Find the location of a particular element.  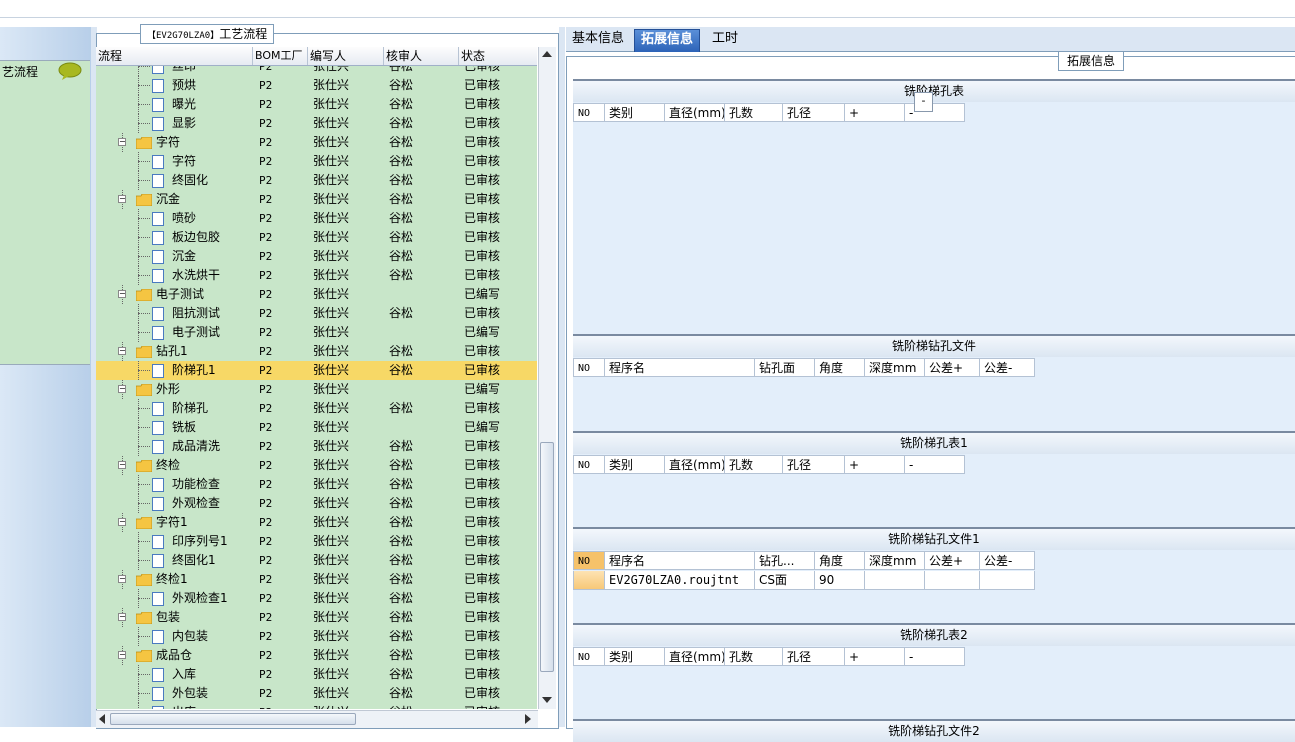

scroll-right-arrow-icon is located at coordinates (528, 719).